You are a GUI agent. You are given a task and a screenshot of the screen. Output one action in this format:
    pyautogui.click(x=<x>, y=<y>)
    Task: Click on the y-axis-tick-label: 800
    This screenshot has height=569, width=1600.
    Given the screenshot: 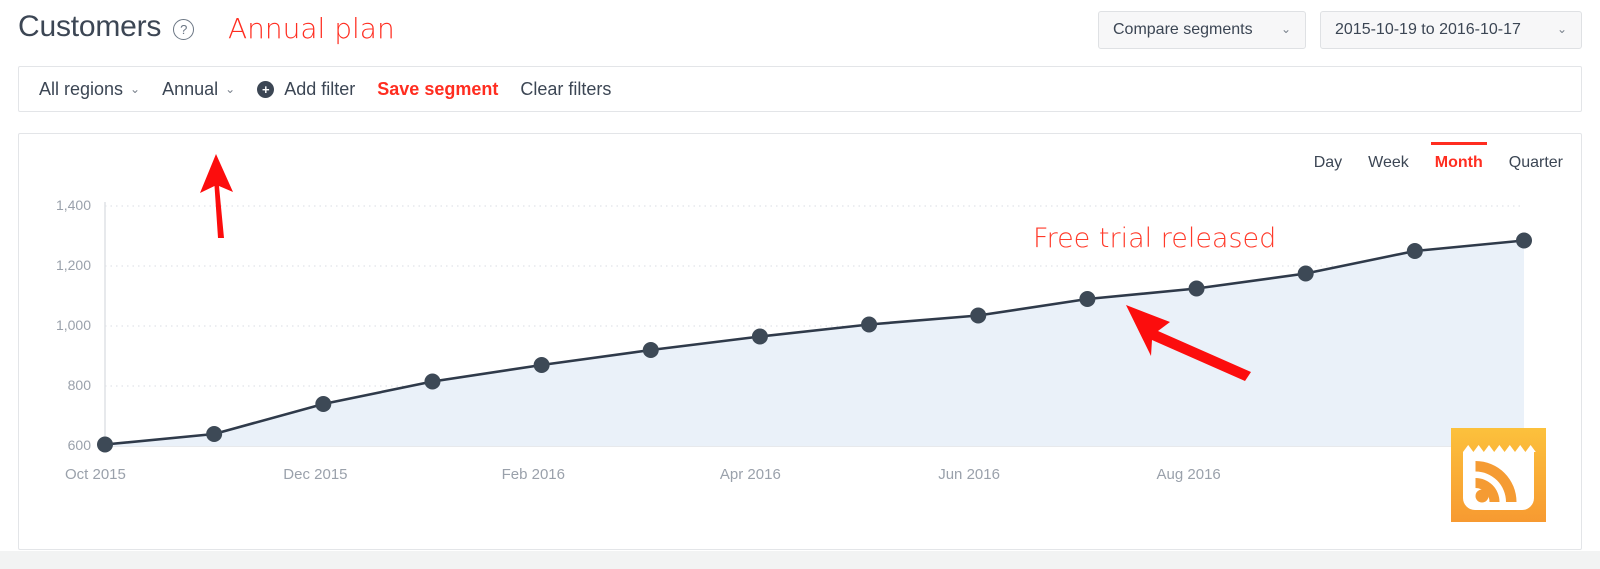 What is the action you would take?
    pyautogui.click(x=79, y=385)
    